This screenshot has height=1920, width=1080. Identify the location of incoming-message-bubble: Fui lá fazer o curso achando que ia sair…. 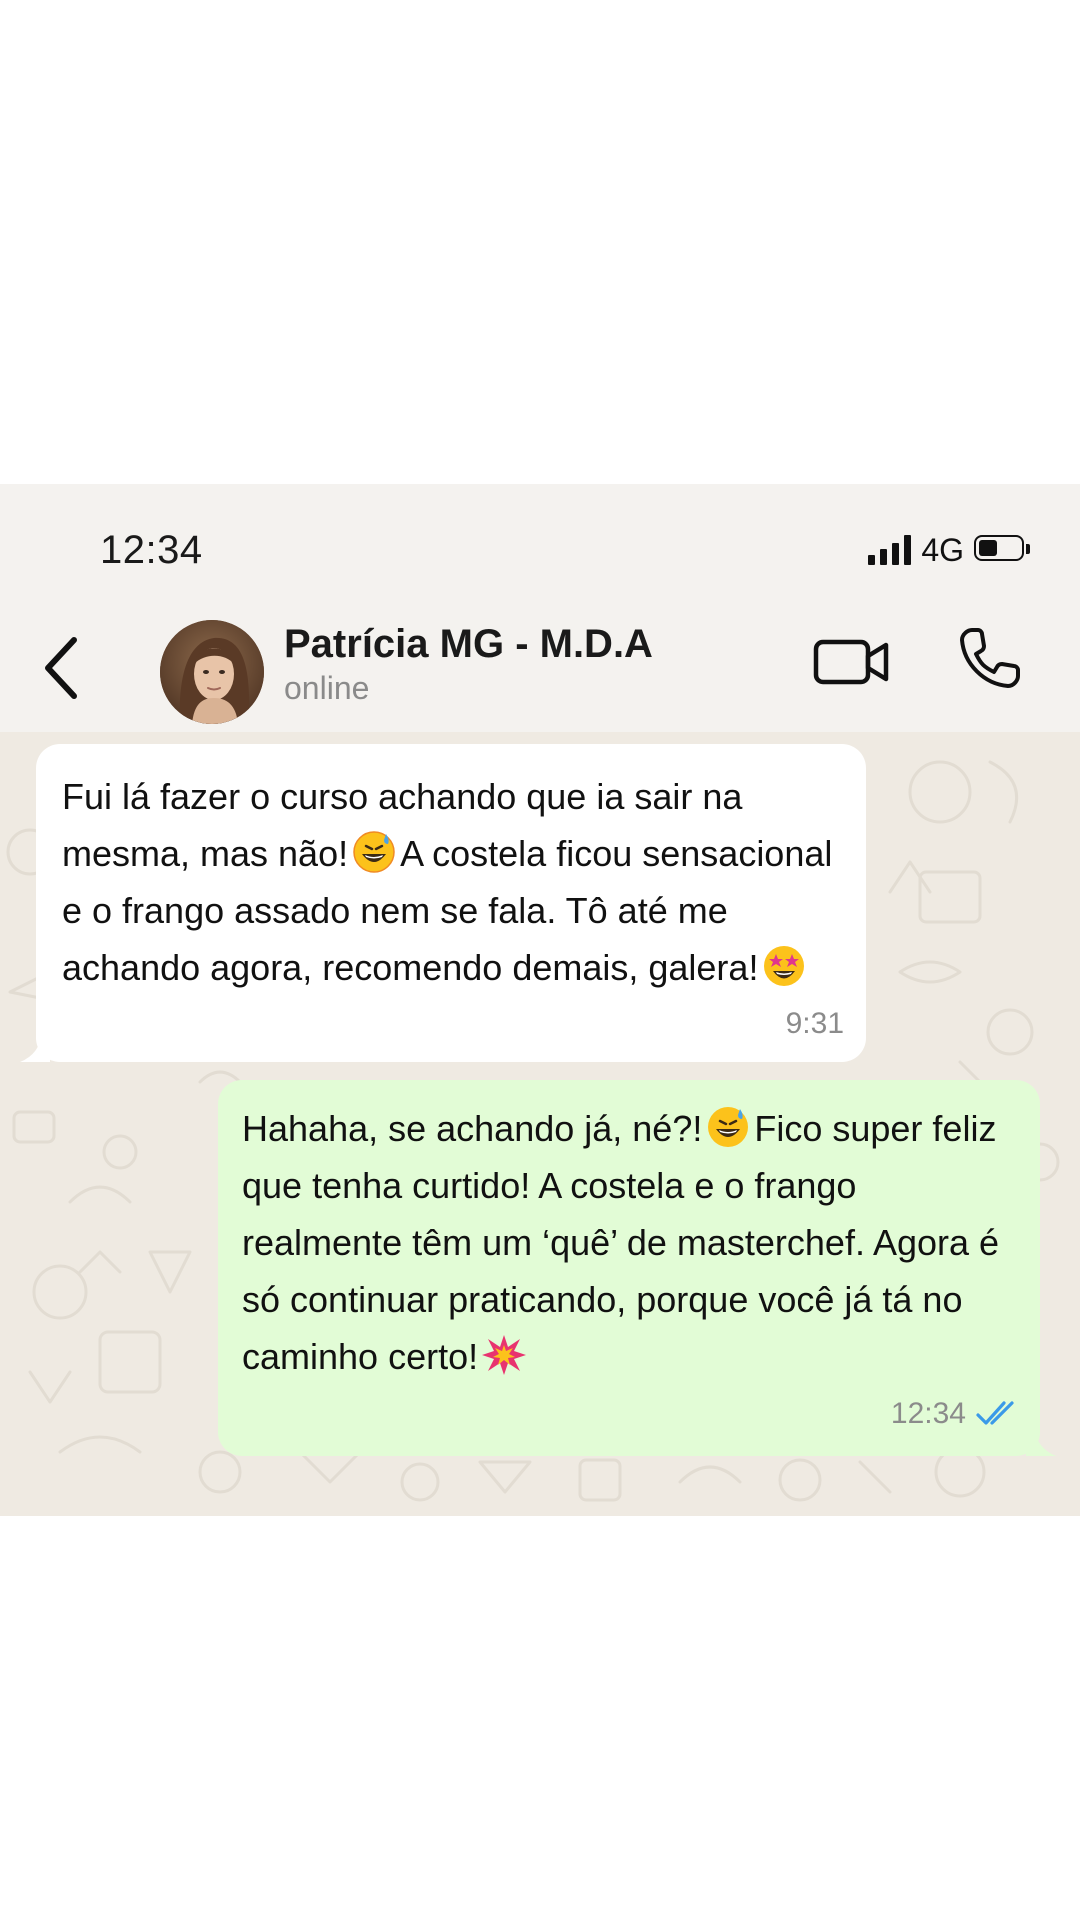
(443, 903).